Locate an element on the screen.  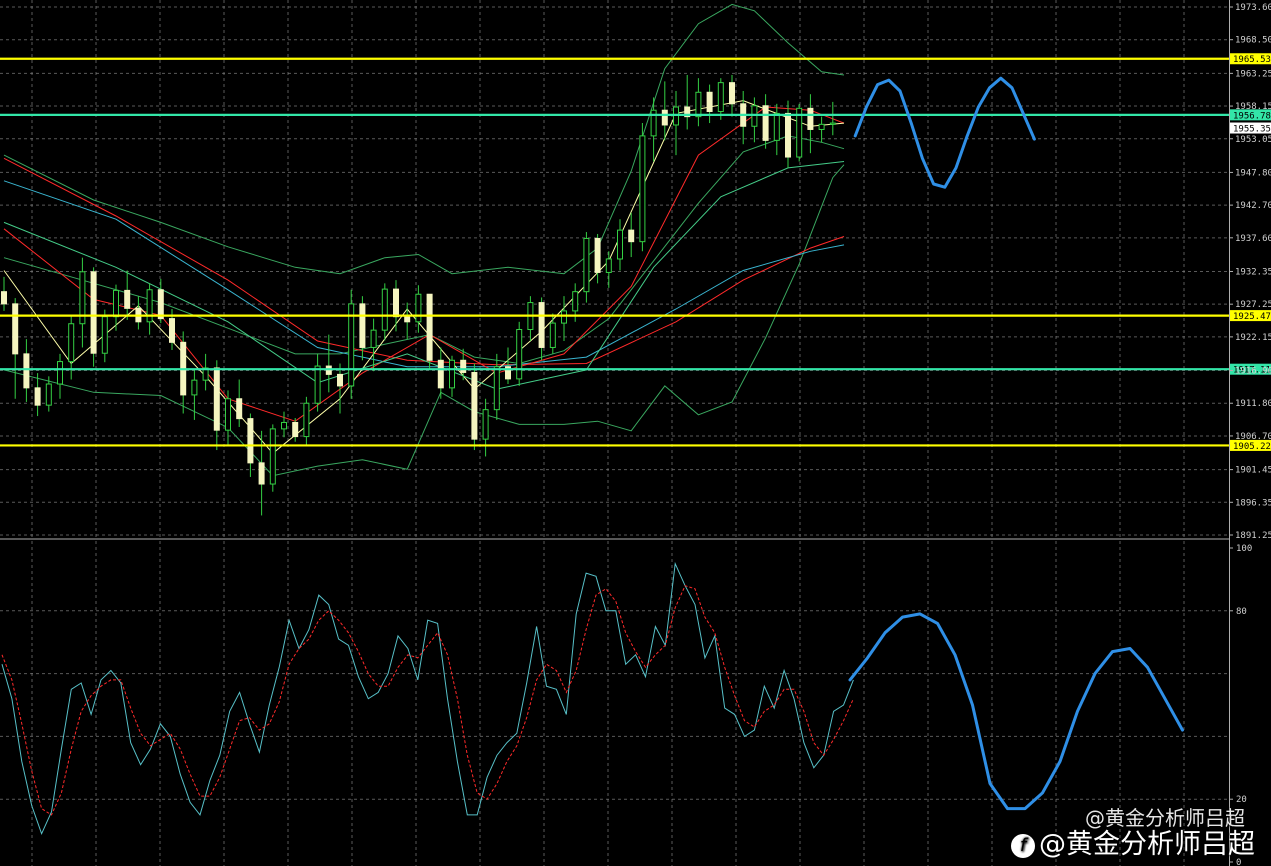
weibo-logo-icon: f is located at coordinates (1023, 845).